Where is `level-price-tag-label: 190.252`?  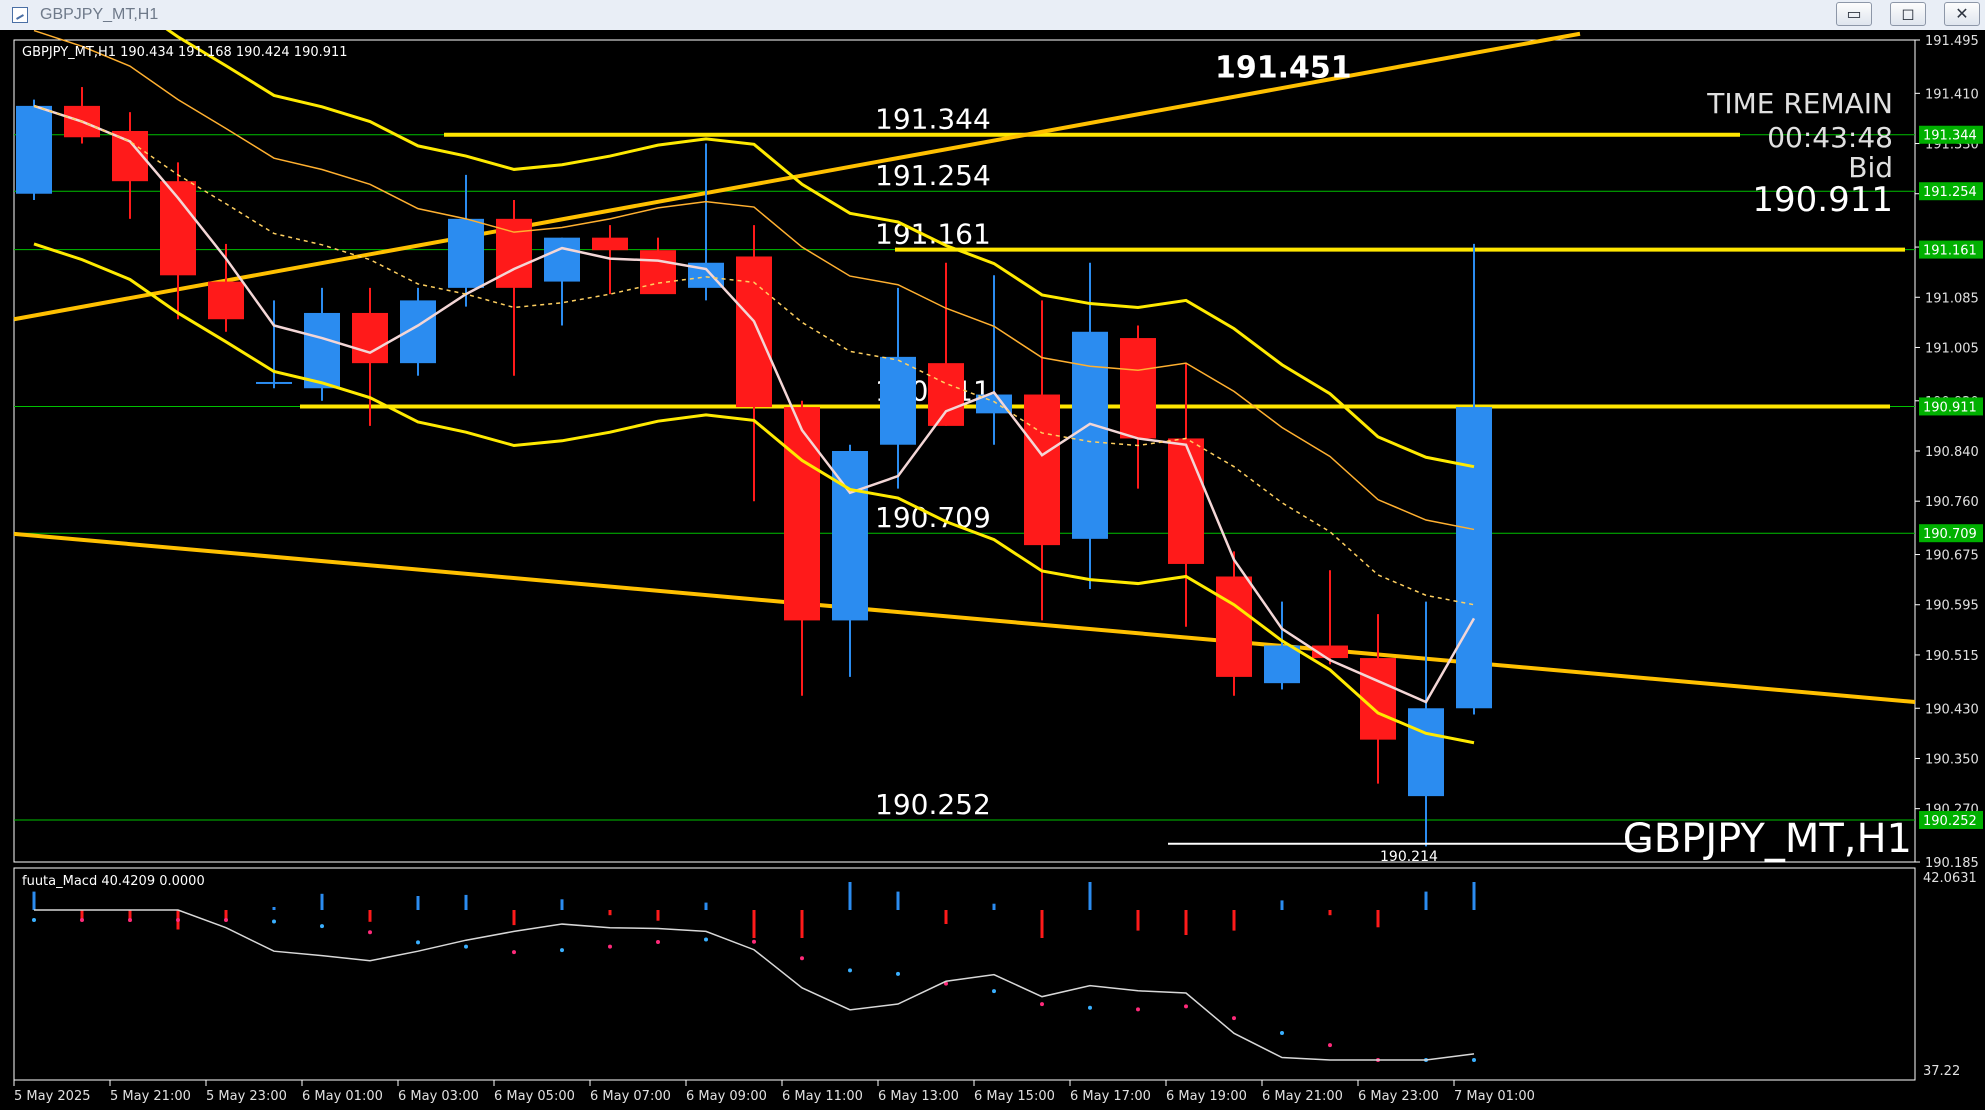 level-price-tag-label: 190.252 is located at coordinates (1950, 821).